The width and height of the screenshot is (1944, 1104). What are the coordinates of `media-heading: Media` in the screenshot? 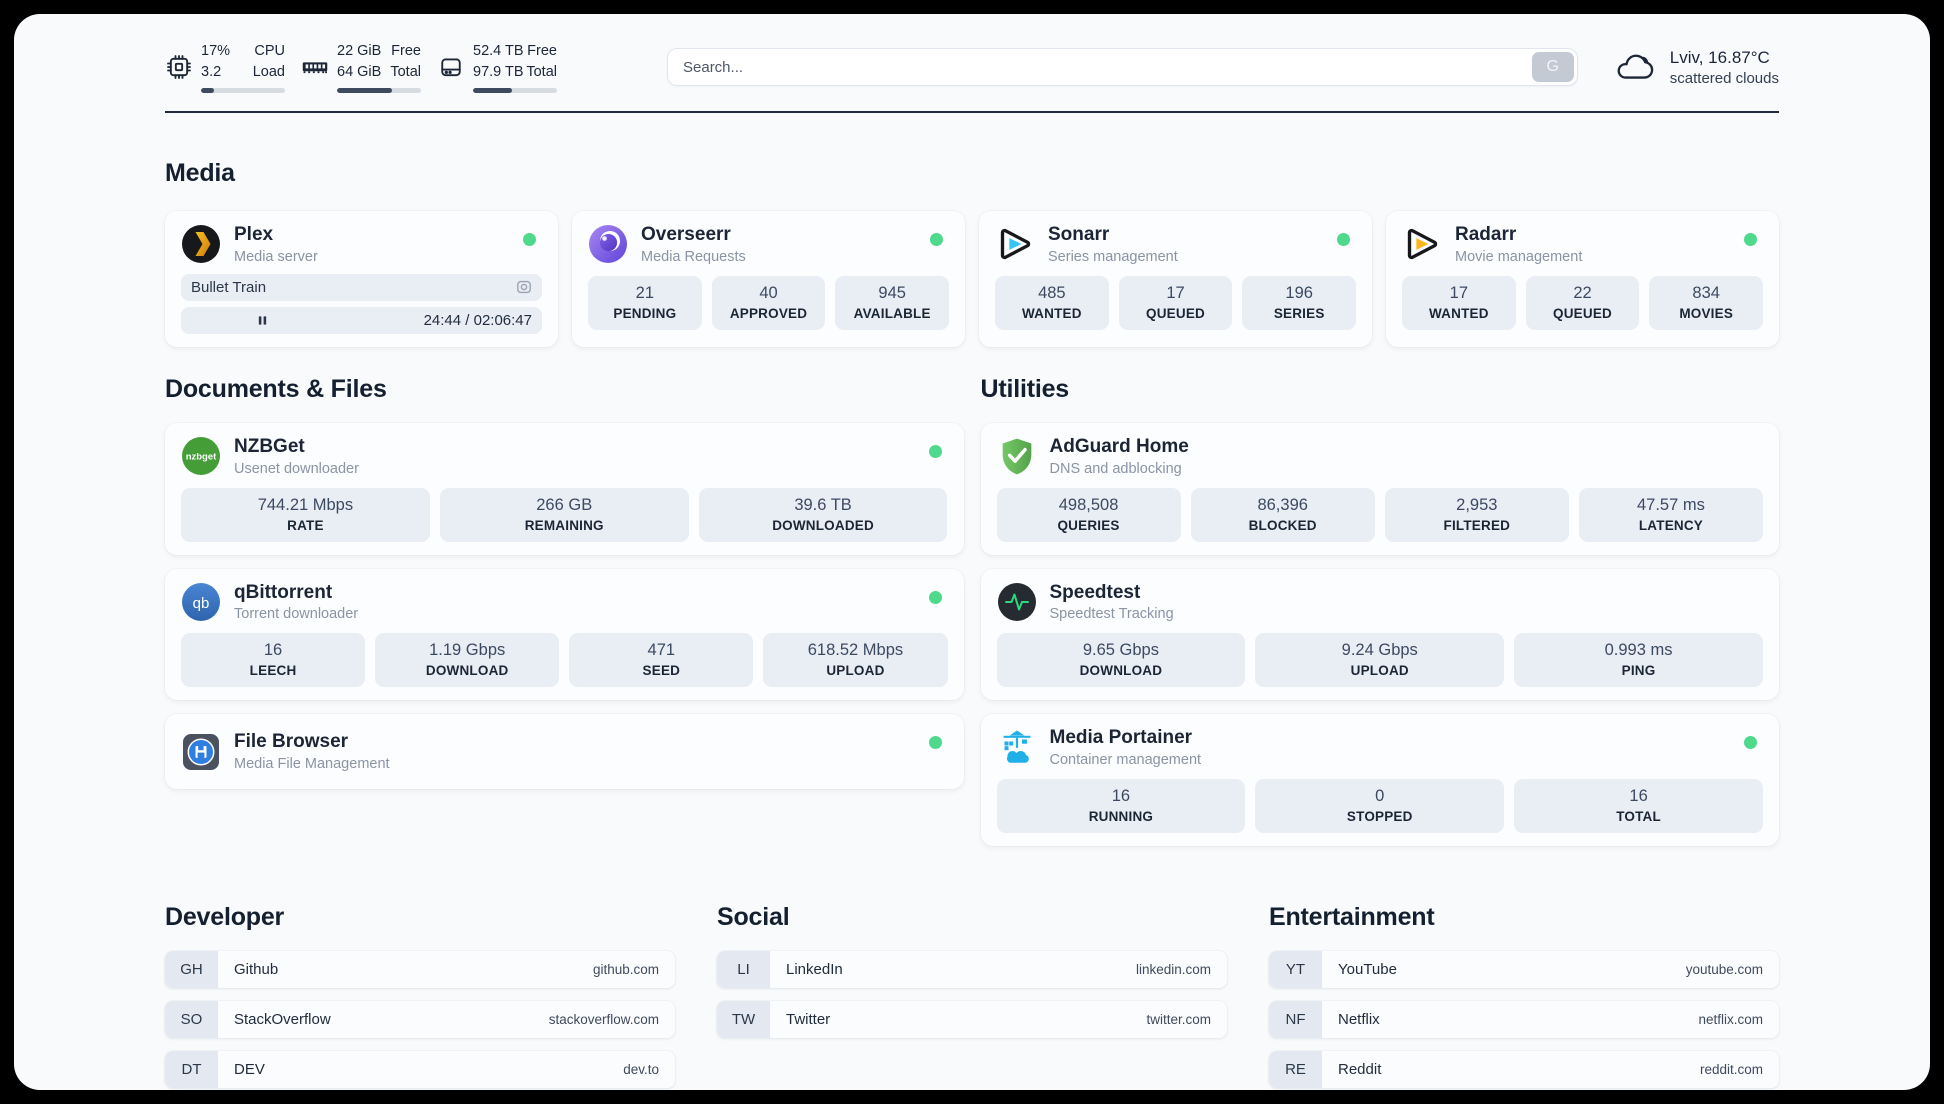 It's located at (200, 173).